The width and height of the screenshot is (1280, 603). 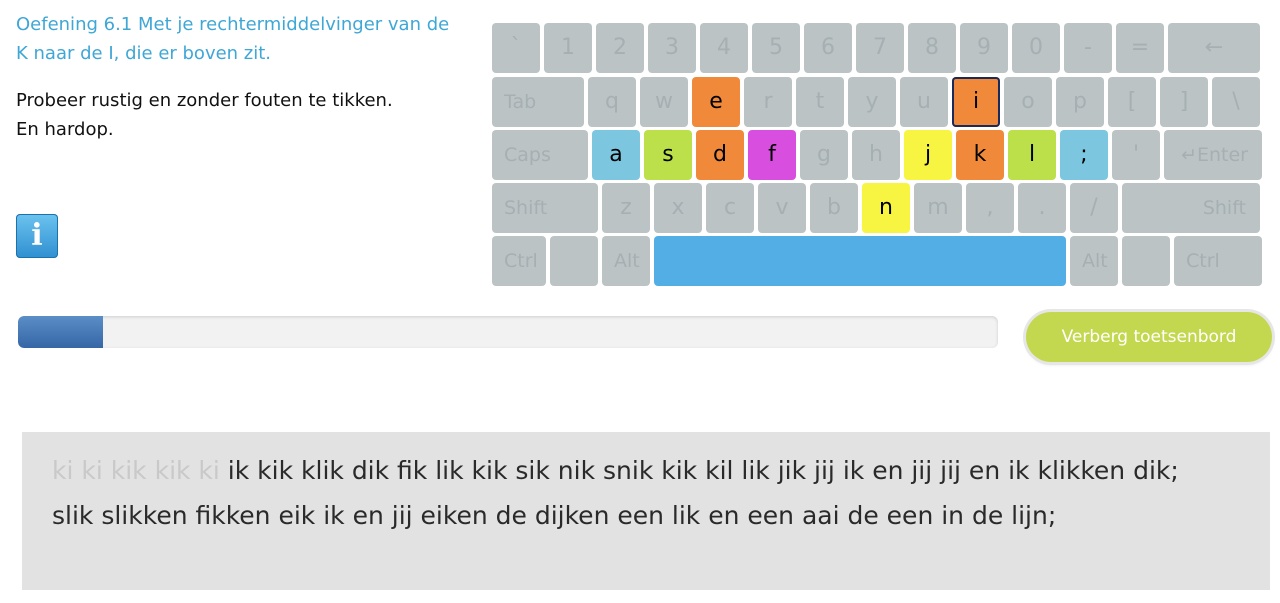 What do you see at coordinates (672, 48) in the screenshot?
I see `key-3: 3` at bounding box center [672, 48].